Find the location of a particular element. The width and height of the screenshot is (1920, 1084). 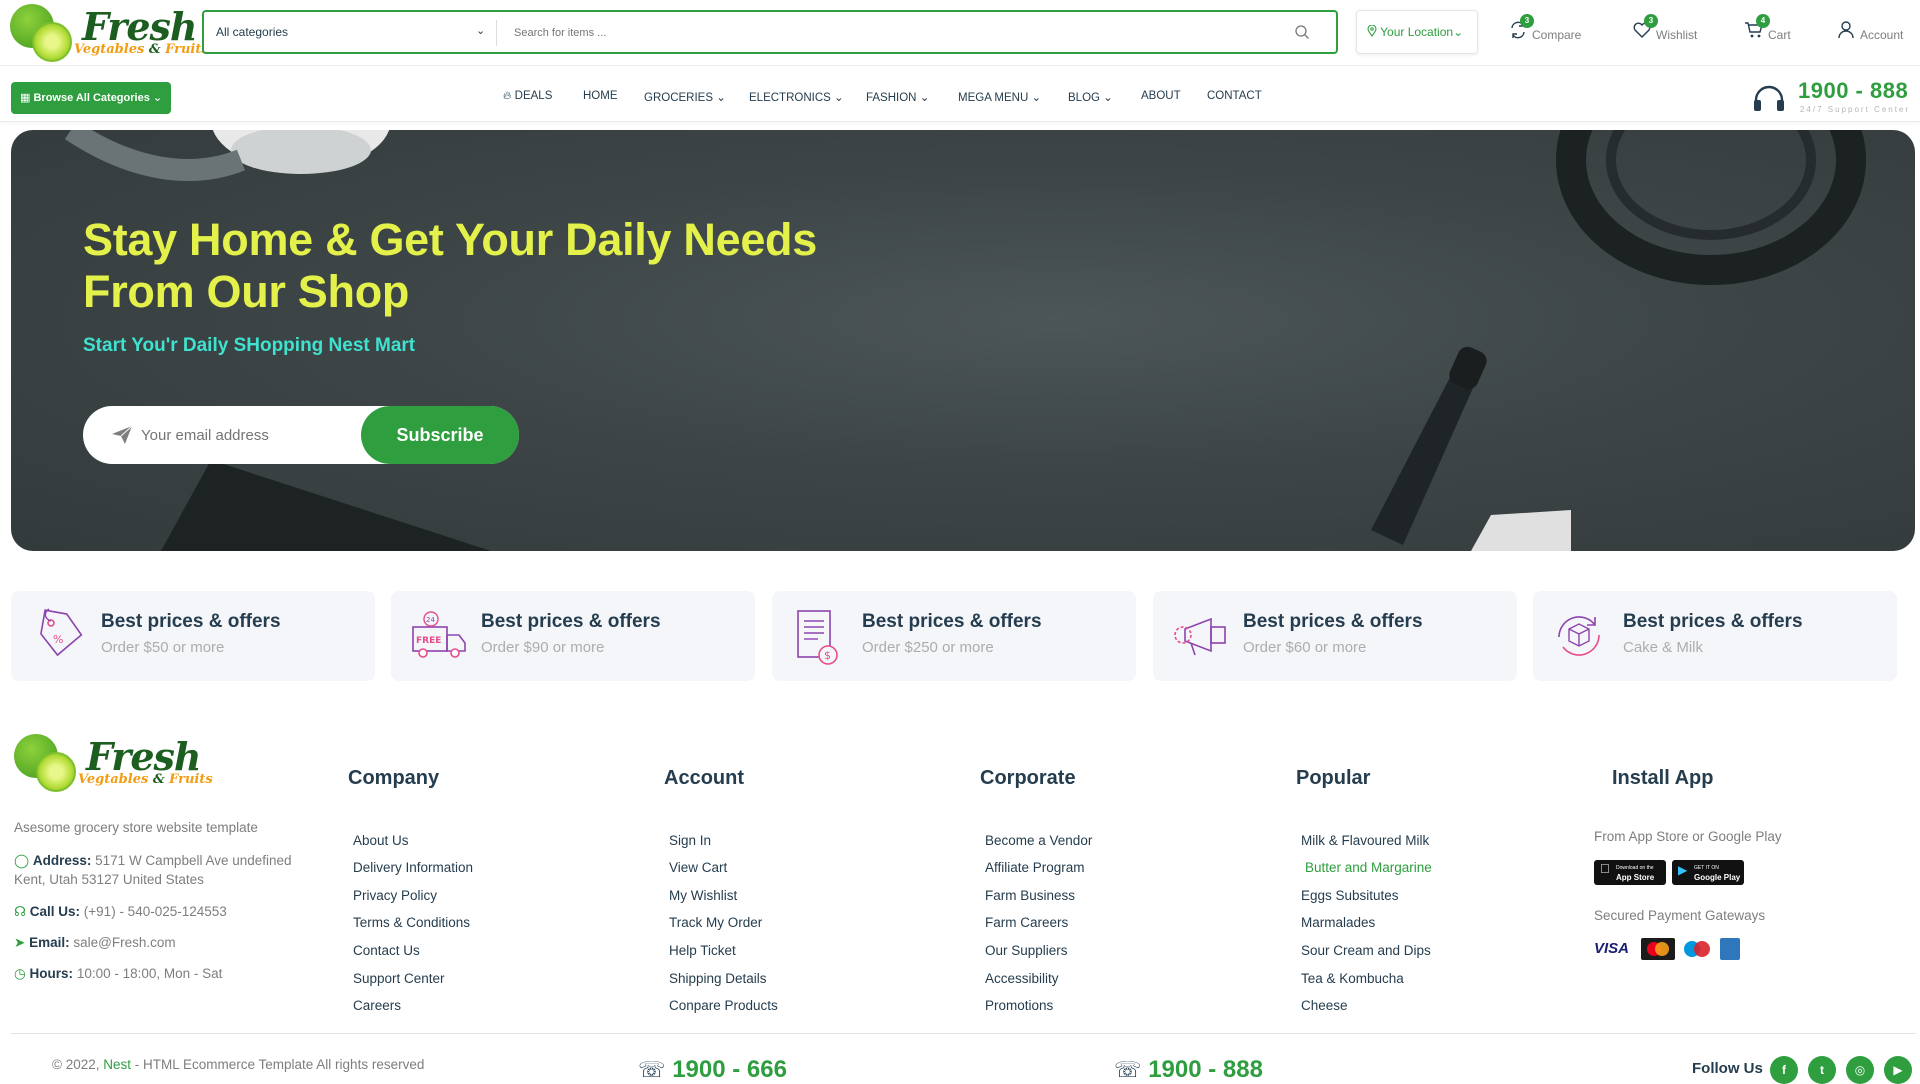

copyright-brand-link: Nest is located at coordinates (117, 1064).